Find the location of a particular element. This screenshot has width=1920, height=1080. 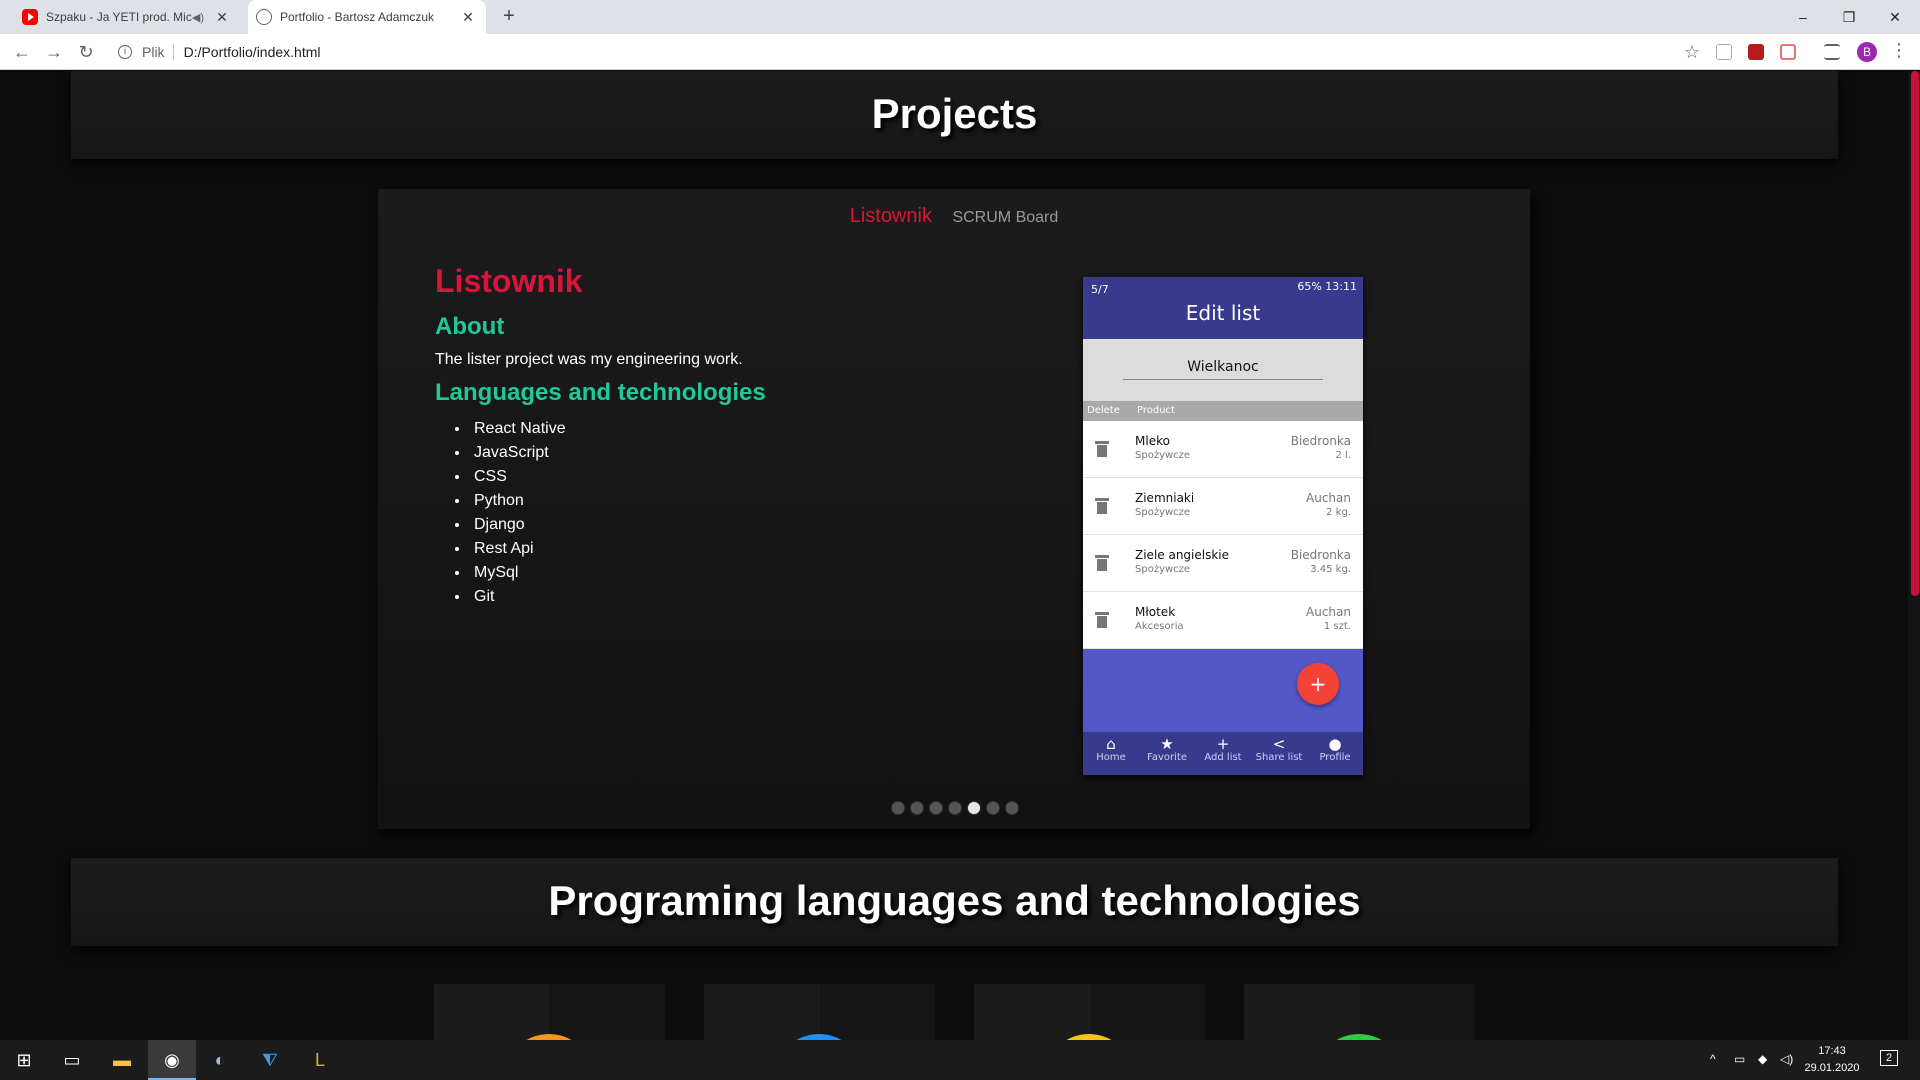

page-scrollbar is located at coordinates (1914, 555).